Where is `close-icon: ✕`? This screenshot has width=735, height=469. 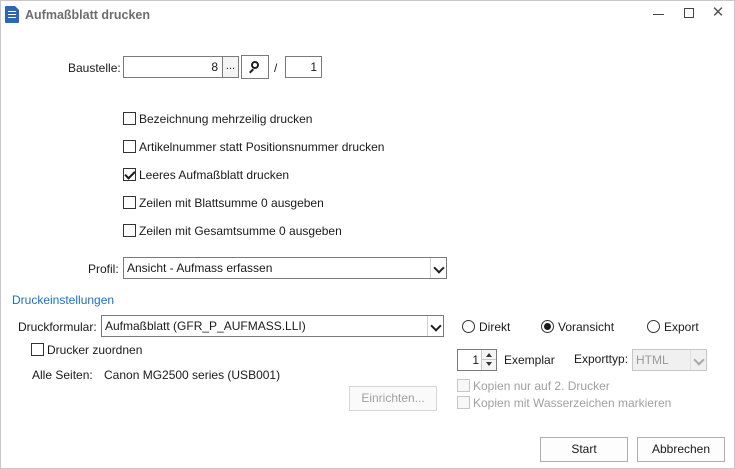 close-icon: ✕ is located at coordinates (718, 12).